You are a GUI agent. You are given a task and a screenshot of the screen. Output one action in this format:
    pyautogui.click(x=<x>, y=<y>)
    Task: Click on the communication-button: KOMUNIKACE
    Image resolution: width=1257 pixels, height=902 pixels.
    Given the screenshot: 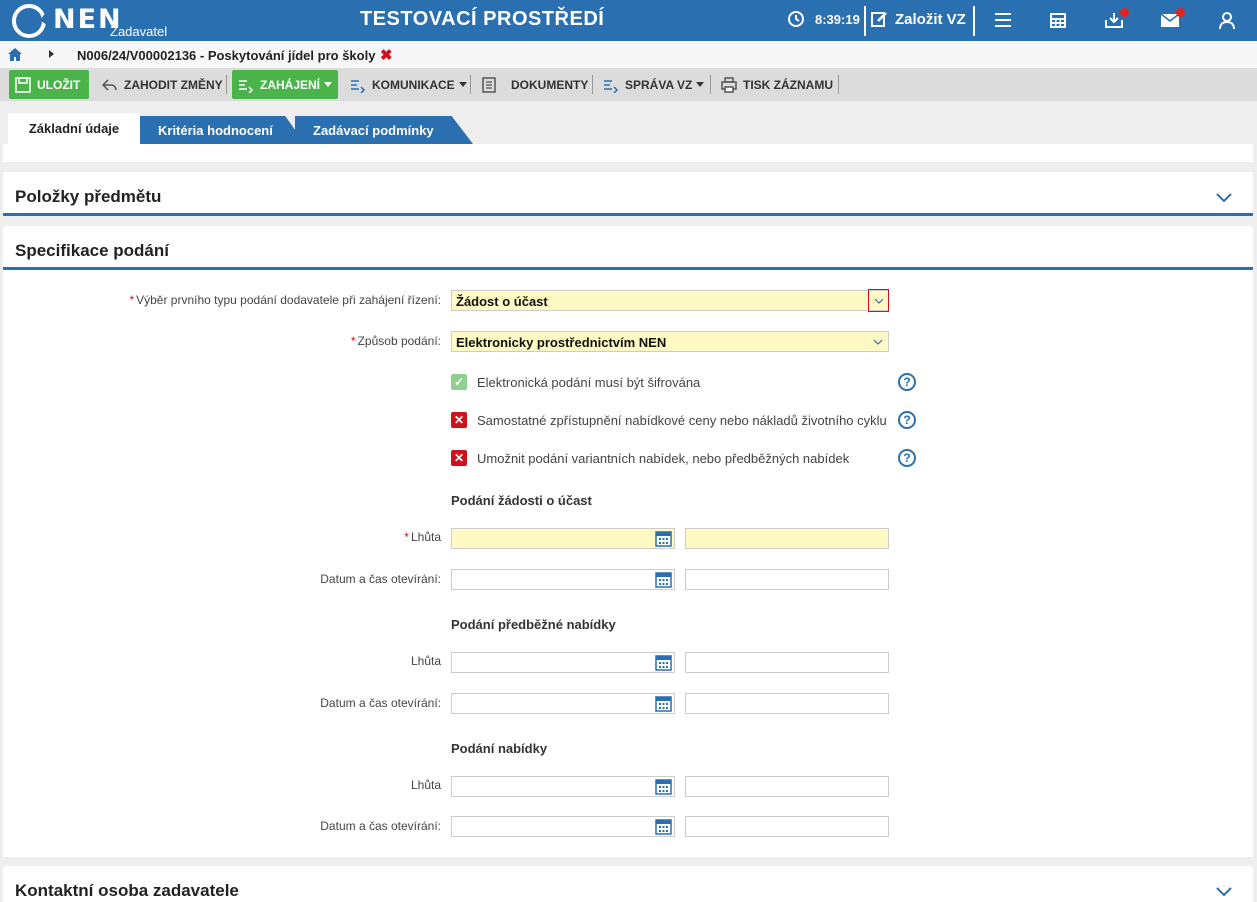 What is the action you would take?
    pyautogui.click(x=408, y=84)
    